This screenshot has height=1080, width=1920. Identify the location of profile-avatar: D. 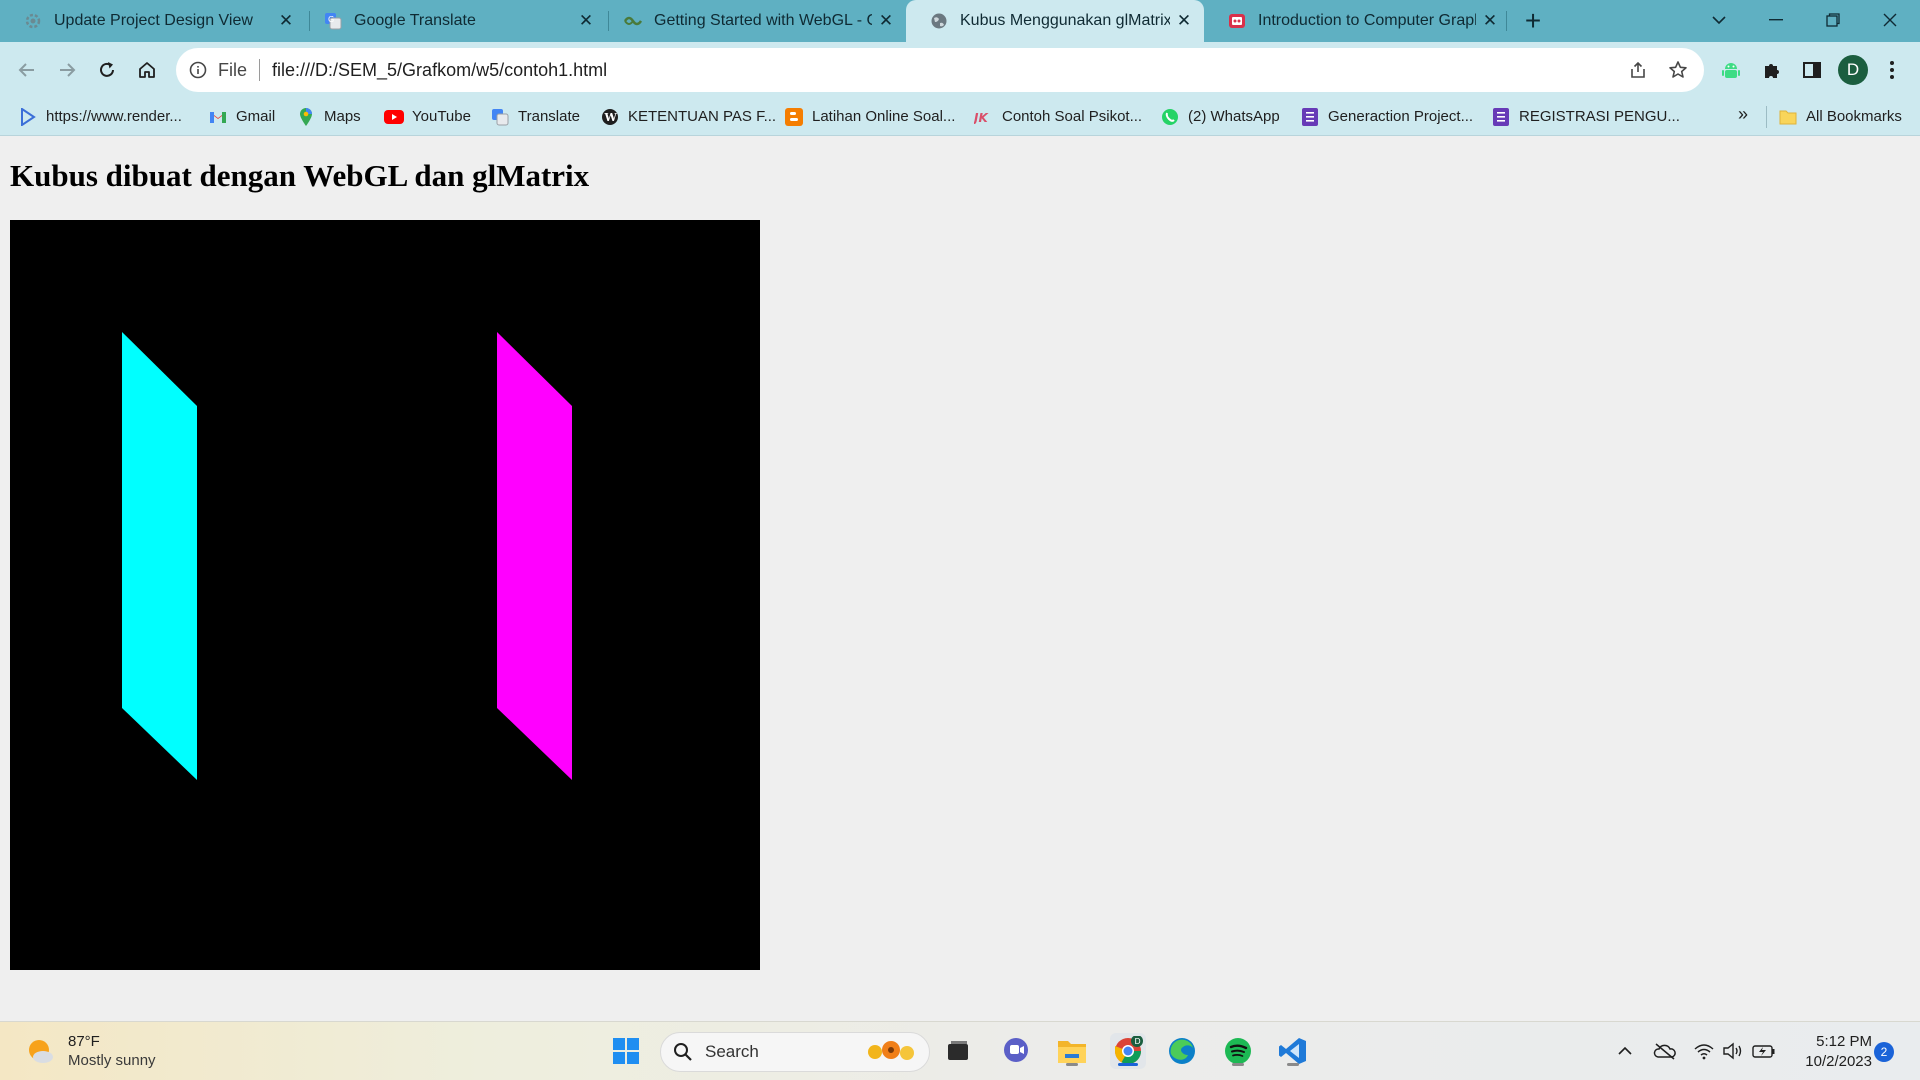
(1853, 70).